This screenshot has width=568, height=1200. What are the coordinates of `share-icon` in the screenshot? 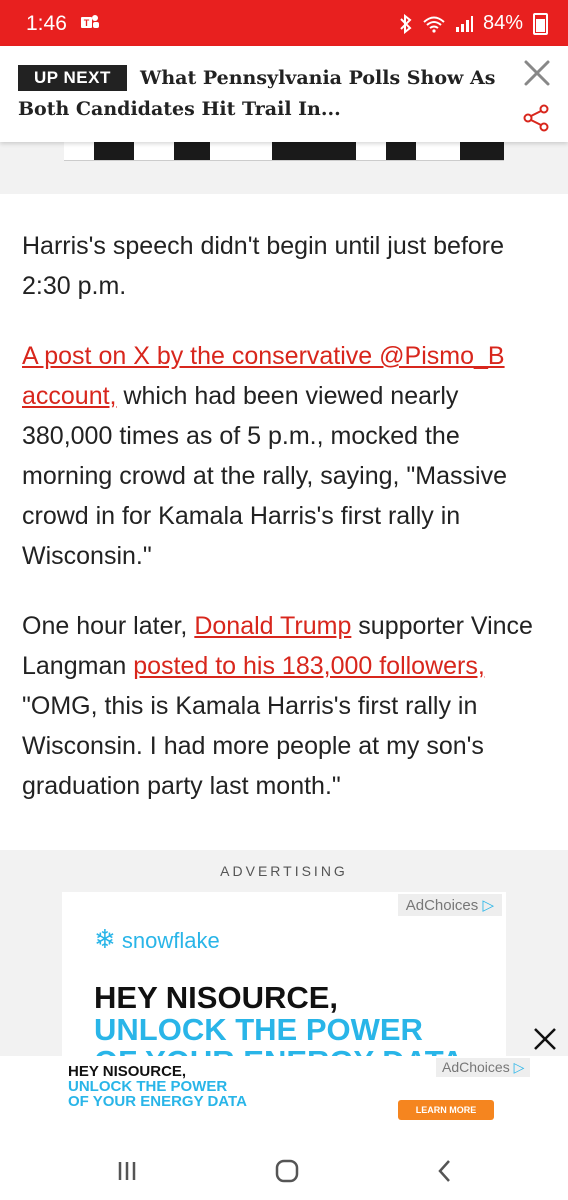 It's located at (536, 118).